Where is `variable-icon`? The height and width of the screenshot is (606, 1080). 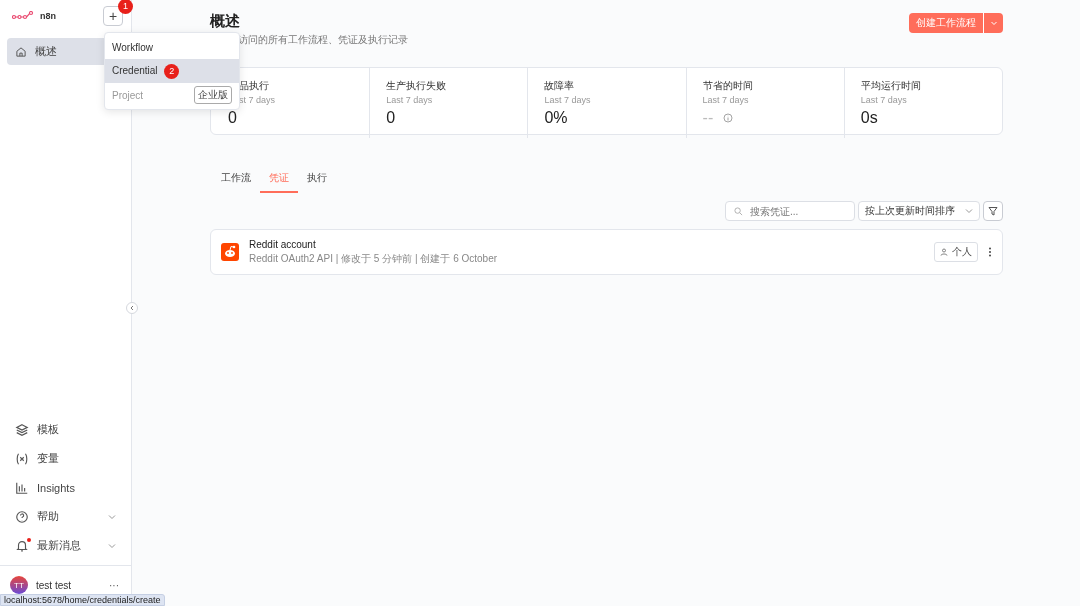
variable-icon is located at coordinates (22, 458).